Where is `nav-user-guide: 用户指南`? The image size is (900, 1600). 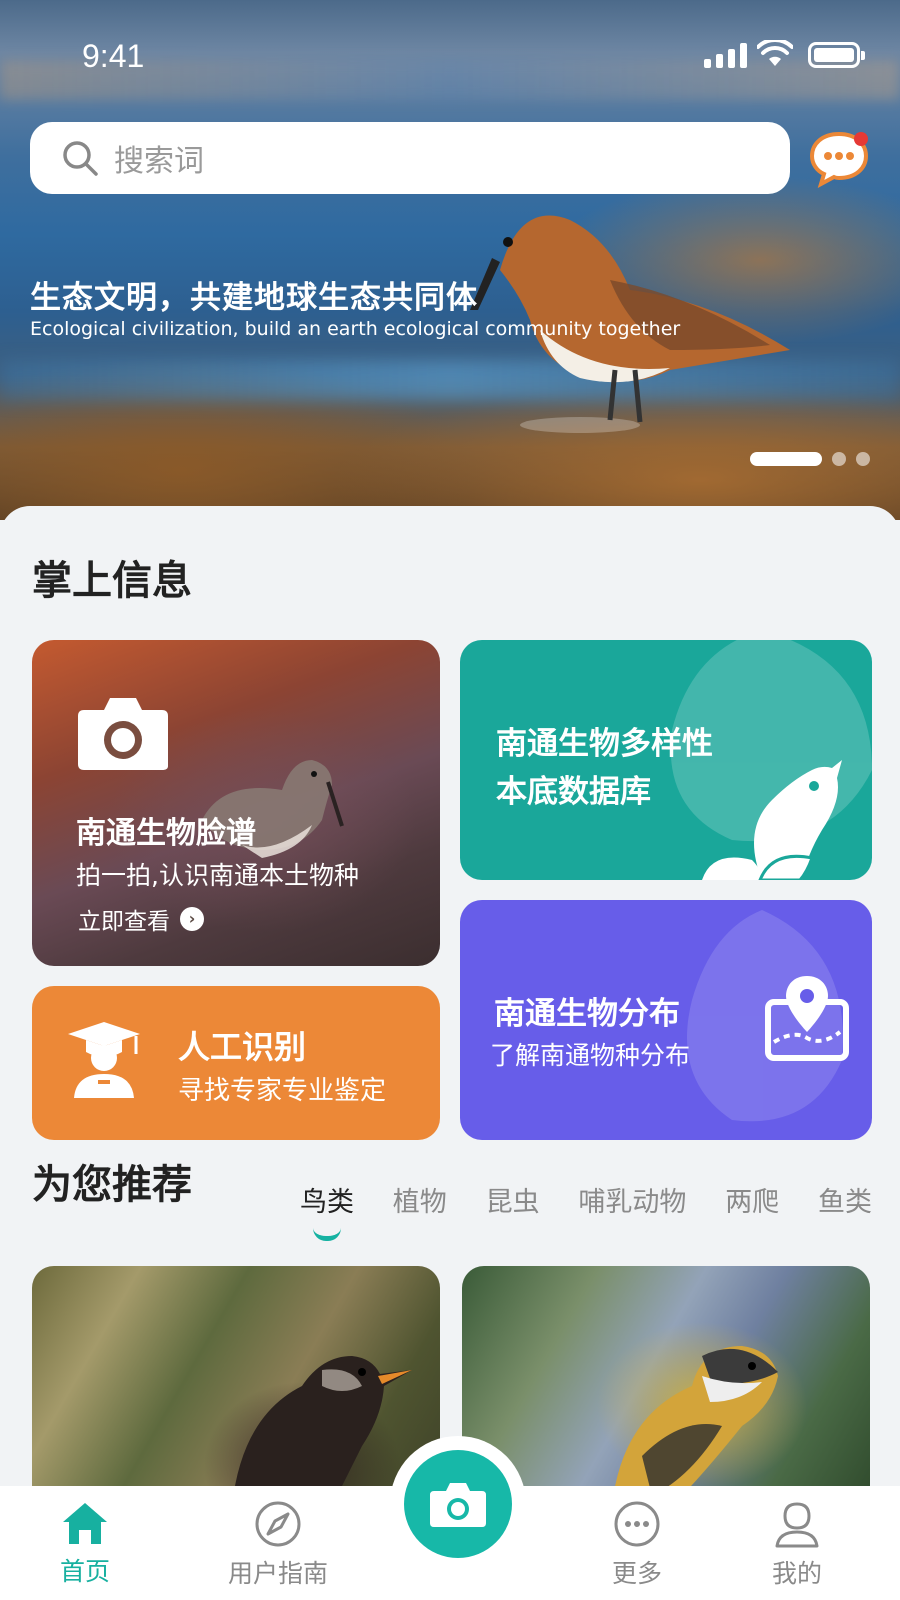
nav-user-guide: 用户指南 is located at coordinates (278, 1545).